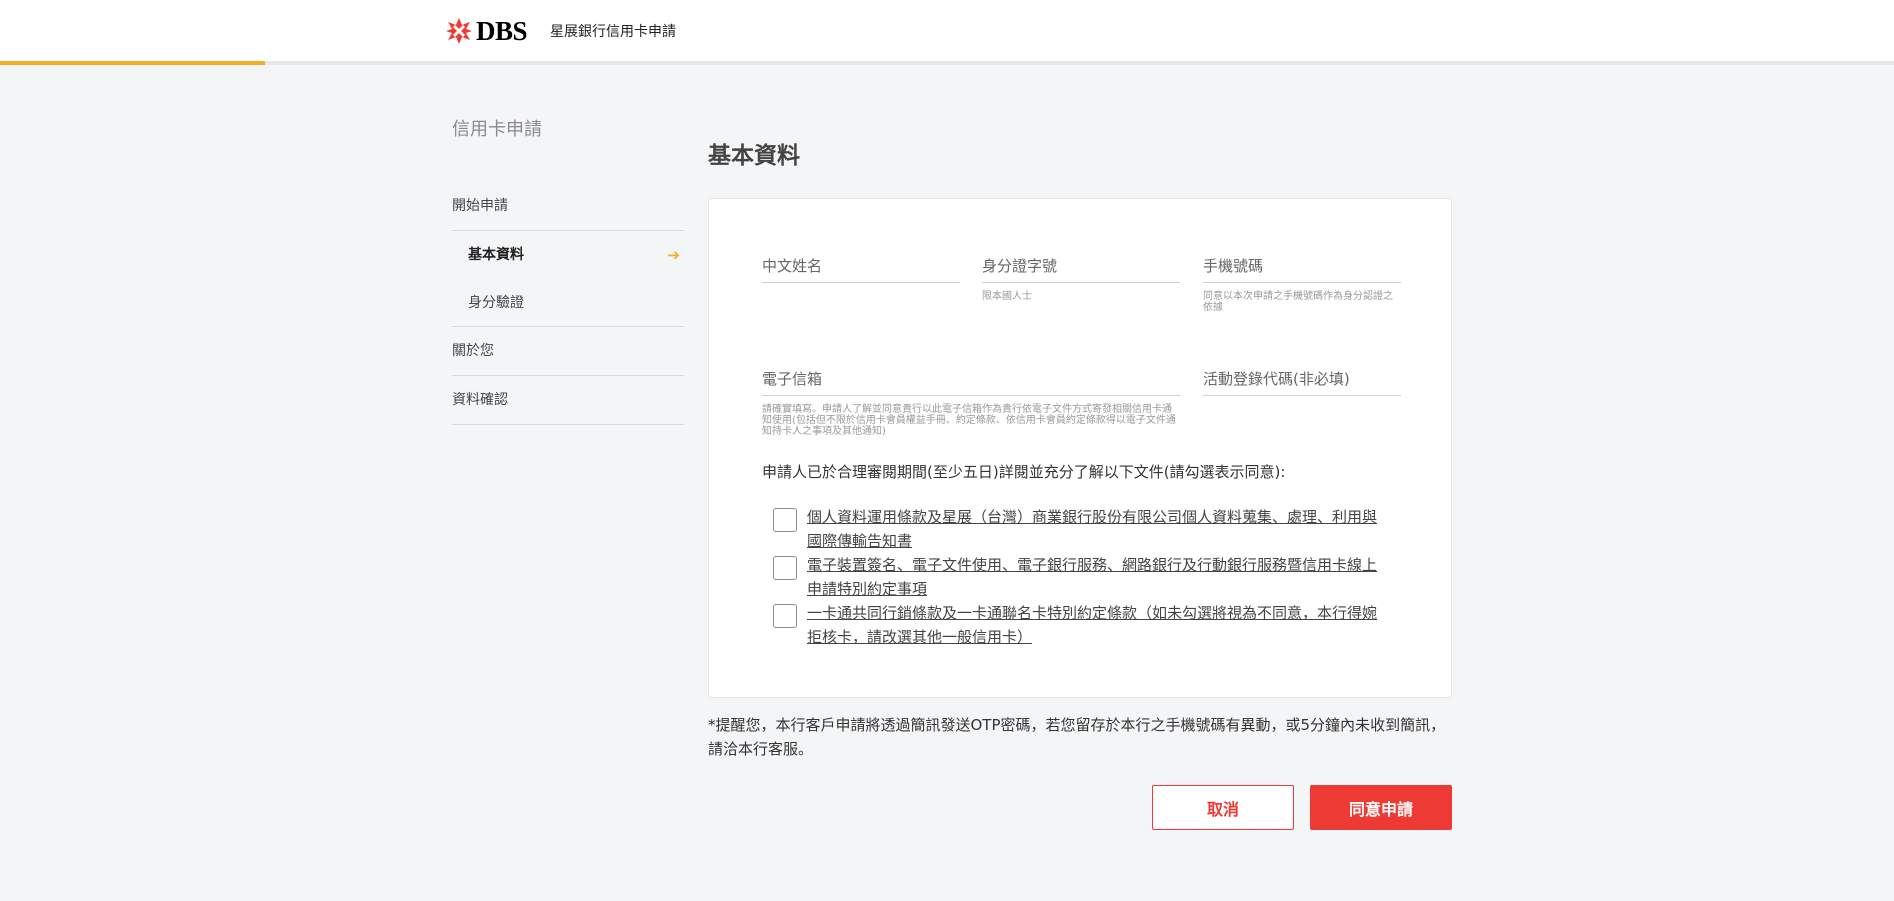 The image size is (1894, 901). Describe the element at coordinates (133, 63) in the screenshot. I see `progress-bar-fill` at that location.